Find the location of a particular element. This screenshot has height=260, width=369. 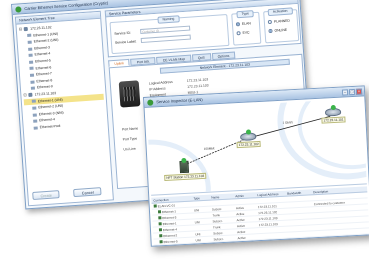

service-label-label: Service Label: is located at coordinates (125, 41).